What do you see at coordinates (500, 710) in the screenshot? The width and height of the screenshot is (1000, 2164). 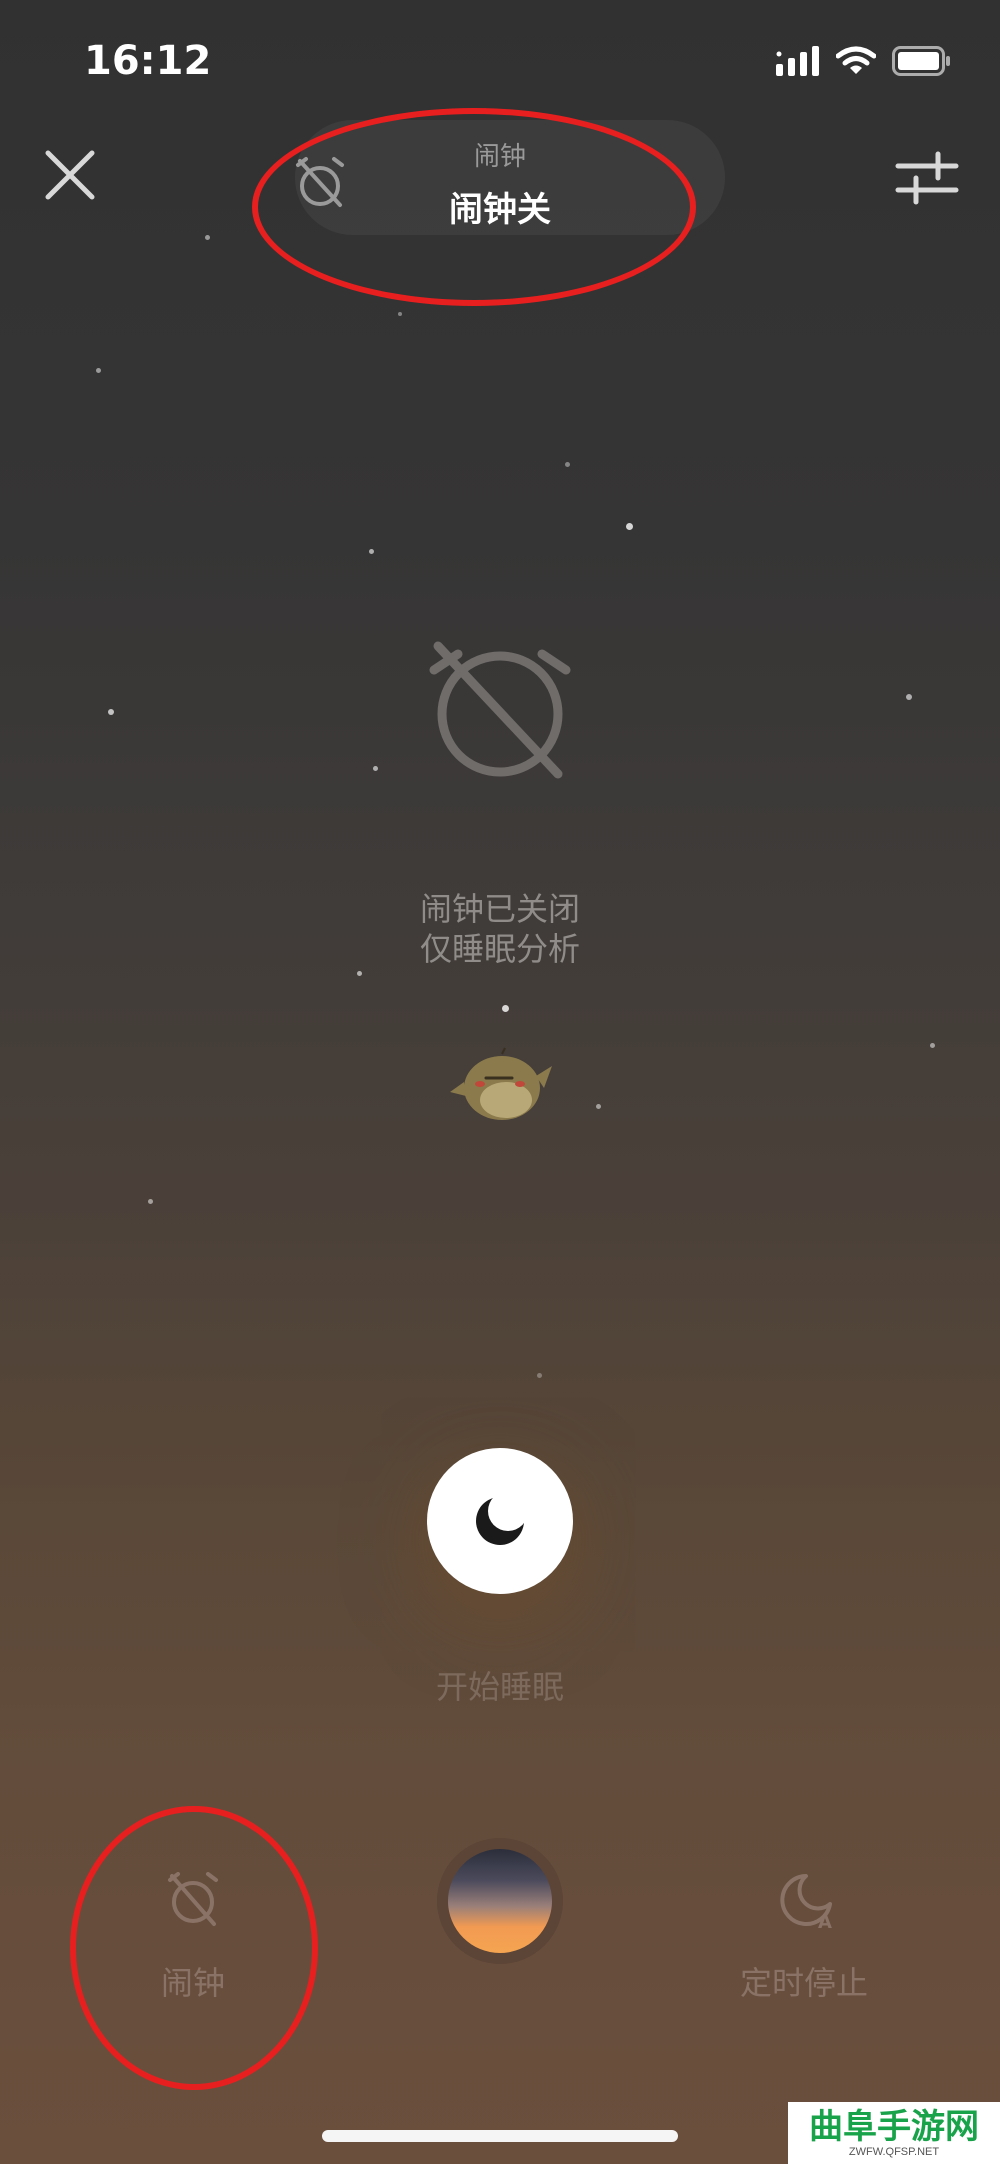 I see `alarm-off-large-icon` at bounding box center [500, 710].